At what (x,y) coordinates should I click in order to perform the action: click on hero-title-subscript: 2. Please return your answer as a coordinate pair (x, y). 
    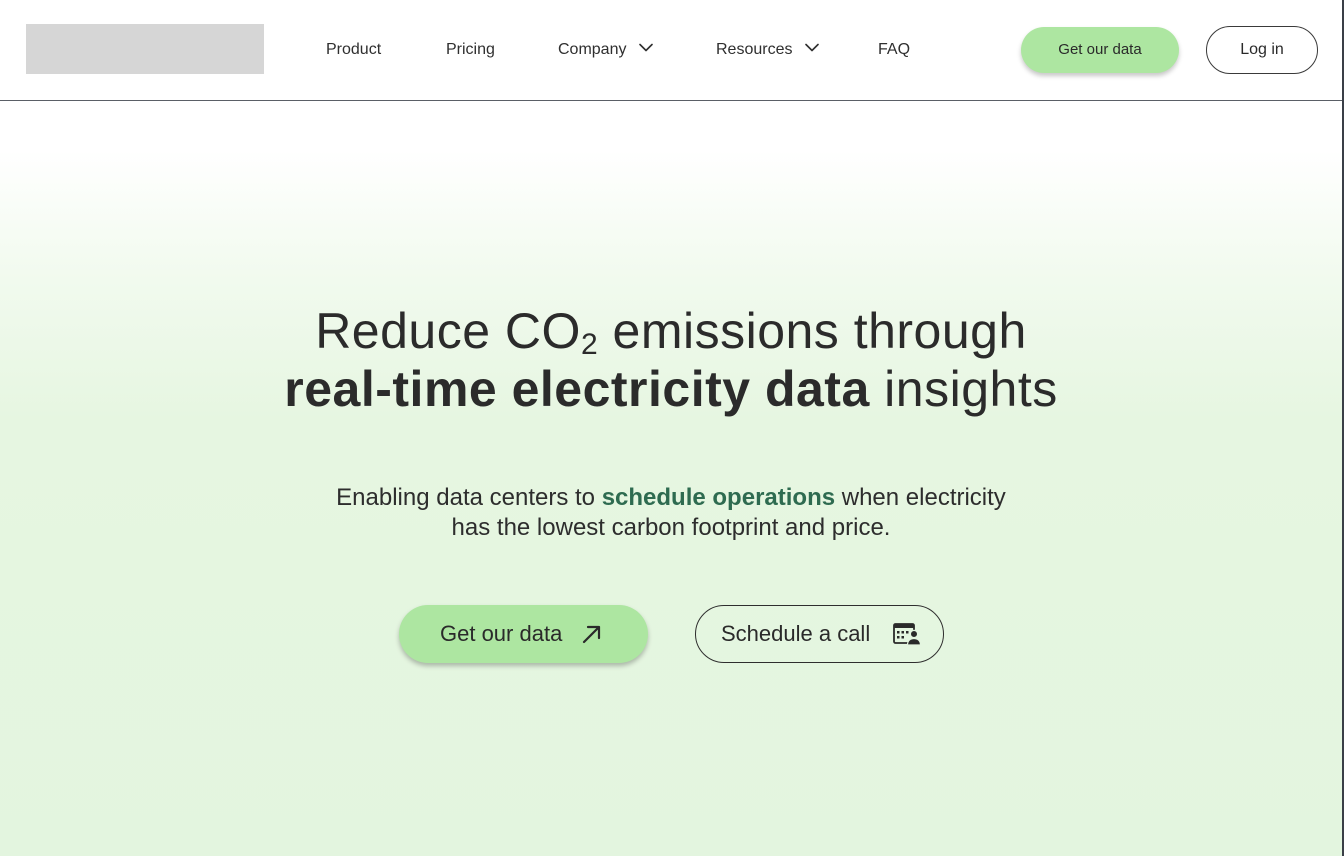
    Looking at the image, I should click on (589, 344).